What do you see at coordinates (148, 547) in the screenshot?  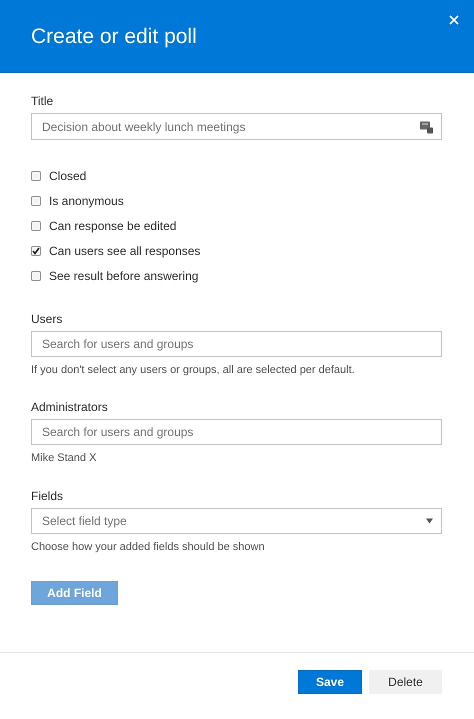 I see `help-text: Choose how your added fields should be shown` at bounding box center [148, 547].